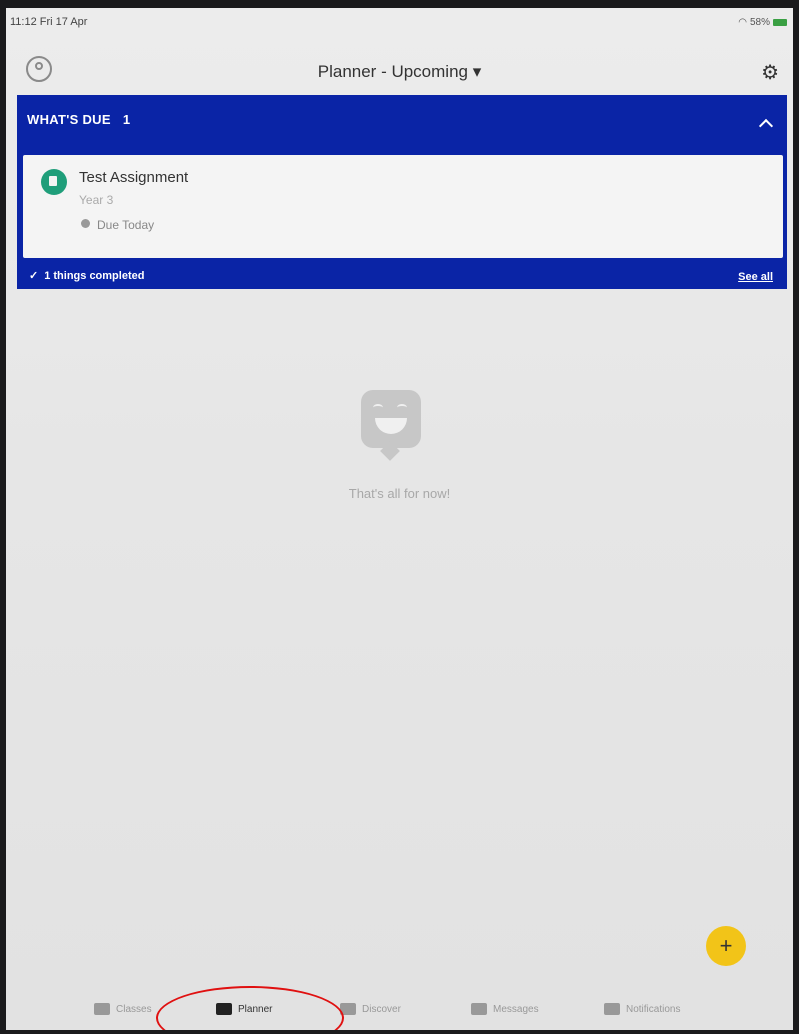  Describe the element at coordinates (134, 1009) in the screenshot. I see `tab-classes-label: Classes` at that location.